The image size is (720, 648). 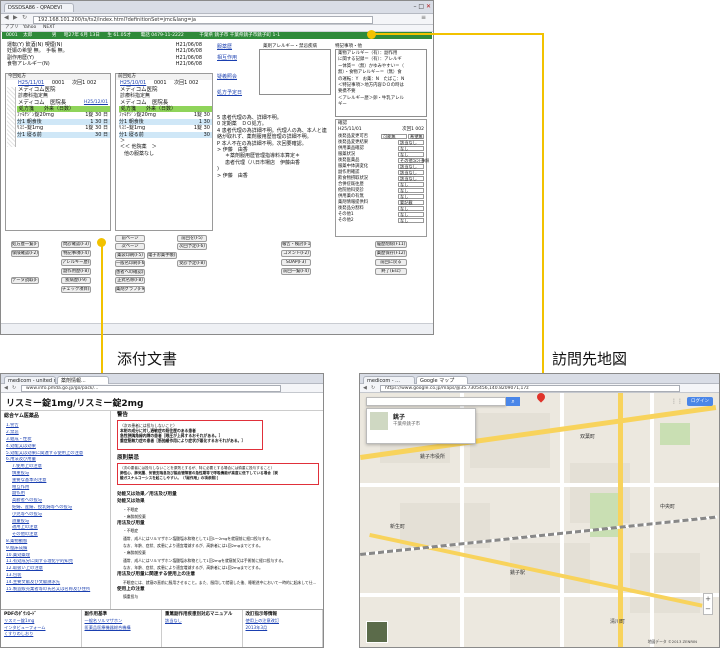 I want to click on patient-confirm-button: 患者への確認(F7), so click(x=130, y=272).